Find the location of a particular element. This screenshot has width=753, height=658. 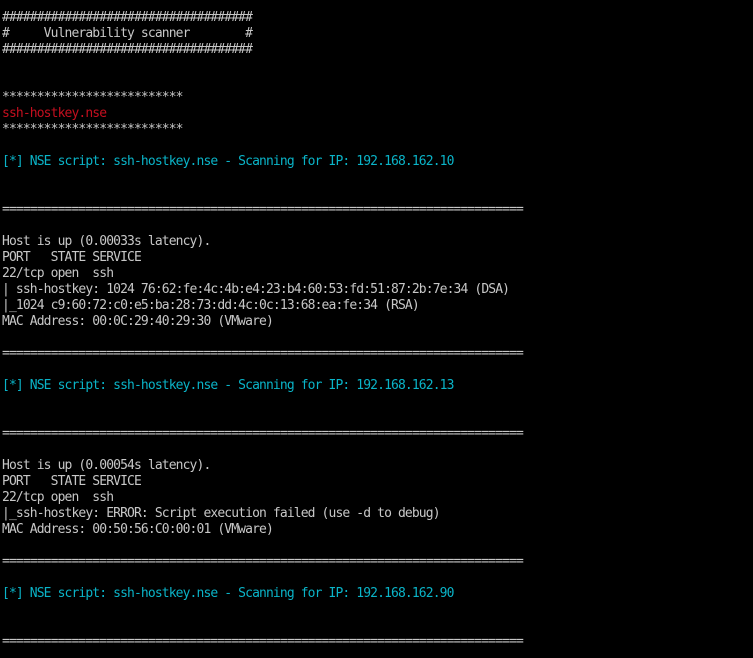

terminal-line: Host is up (0.00033s latency). is located at coordinates (106, 241).